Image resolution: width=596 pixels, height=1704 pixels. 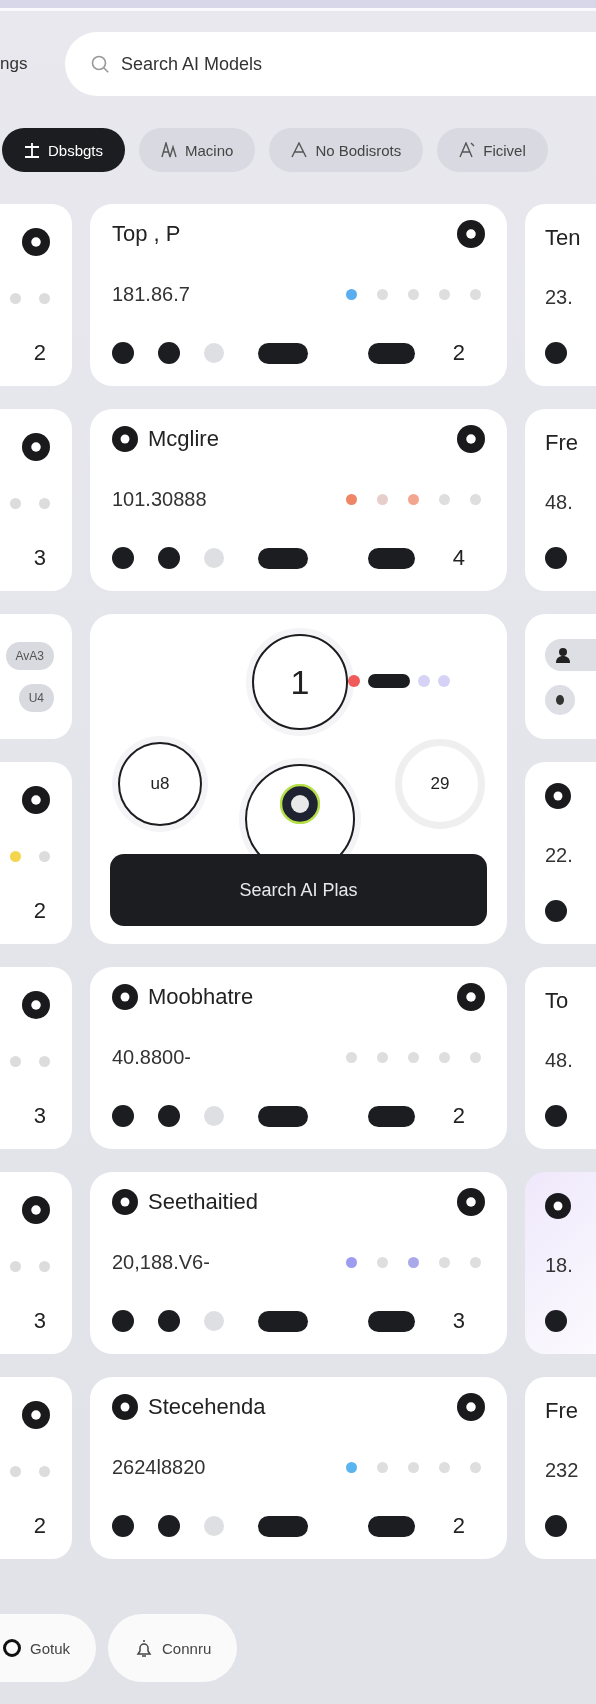 I want to click on metric-value: 40.8800-, so click(x=151, y=1057).